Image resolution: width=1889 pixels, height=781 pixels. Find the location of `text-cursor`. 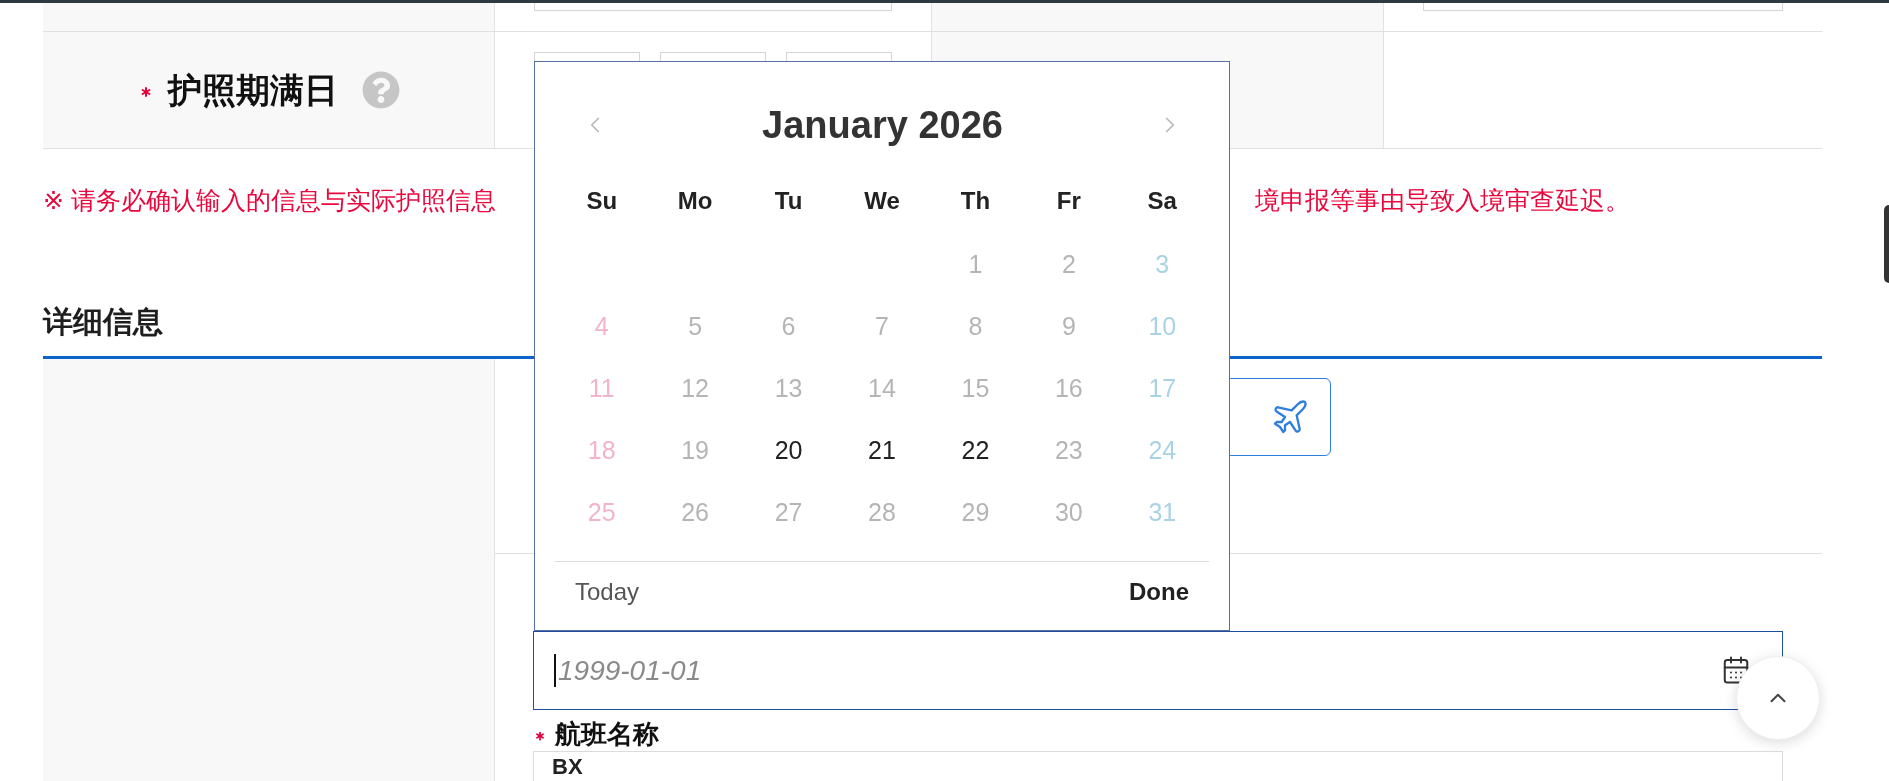

text-cursor is located at coordinates (555, 670).